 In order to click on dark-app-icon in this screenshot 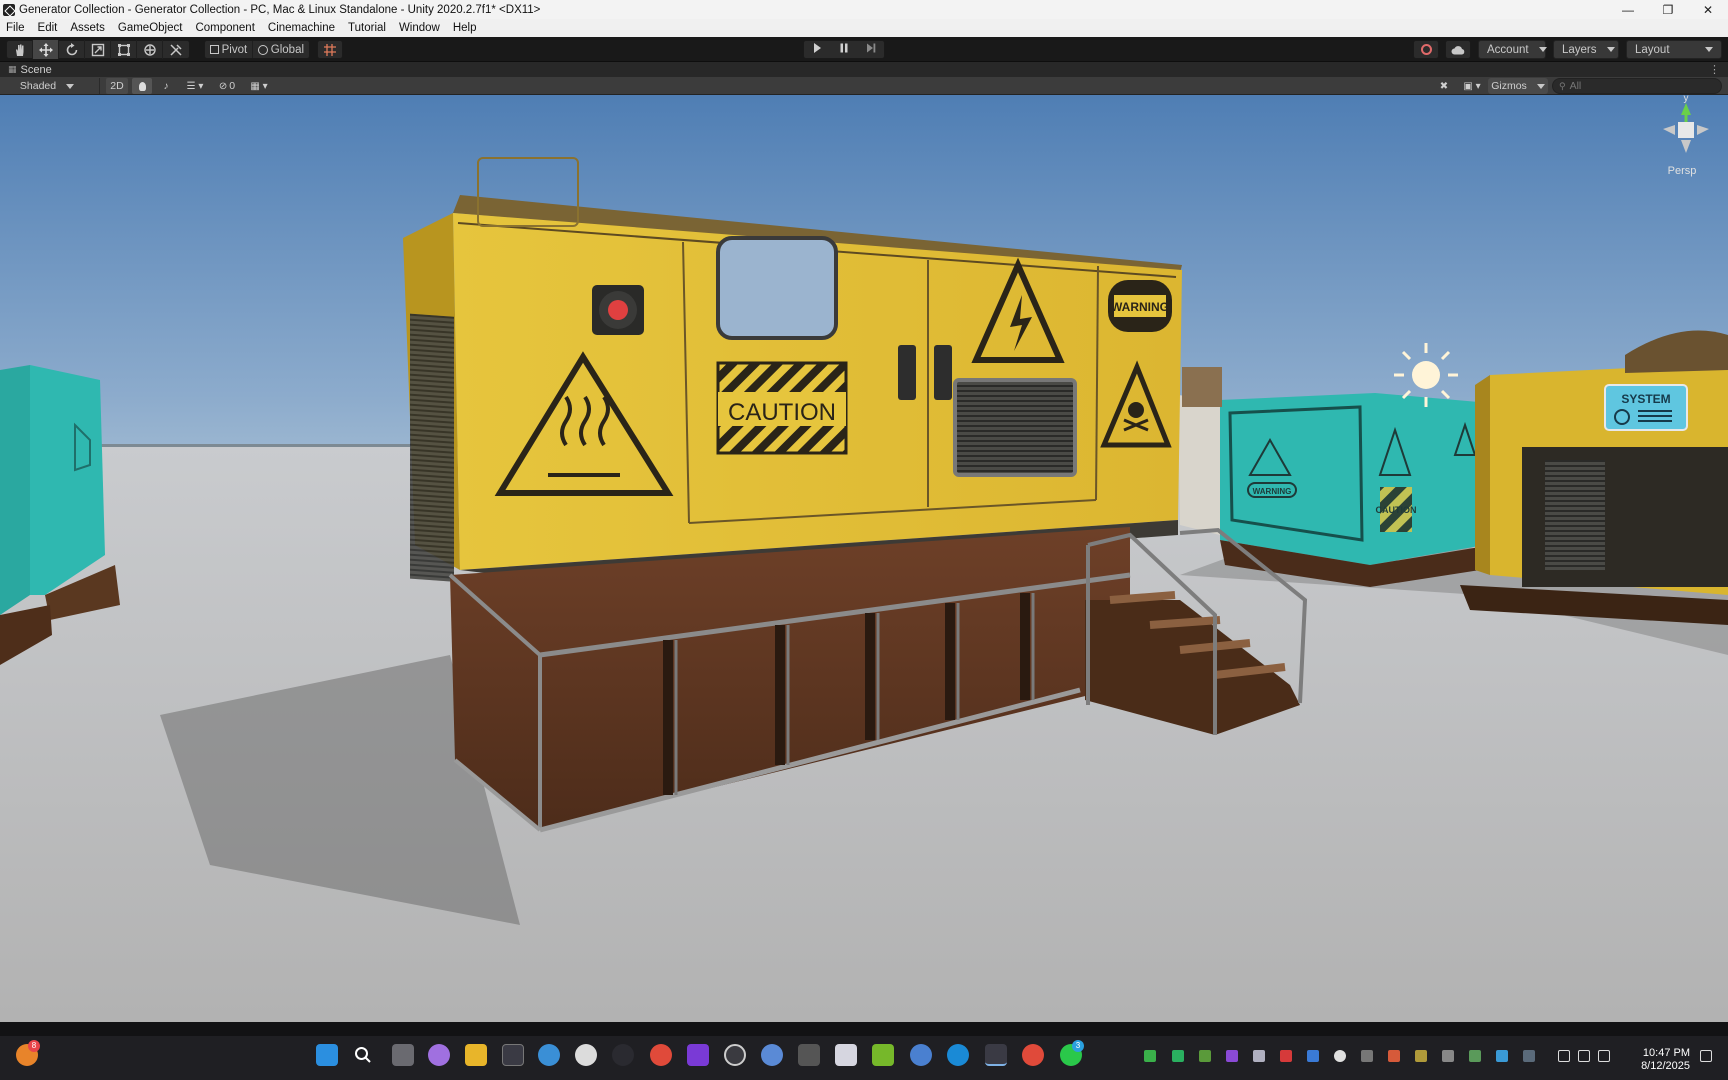, I will do `click(623, 1055)`.